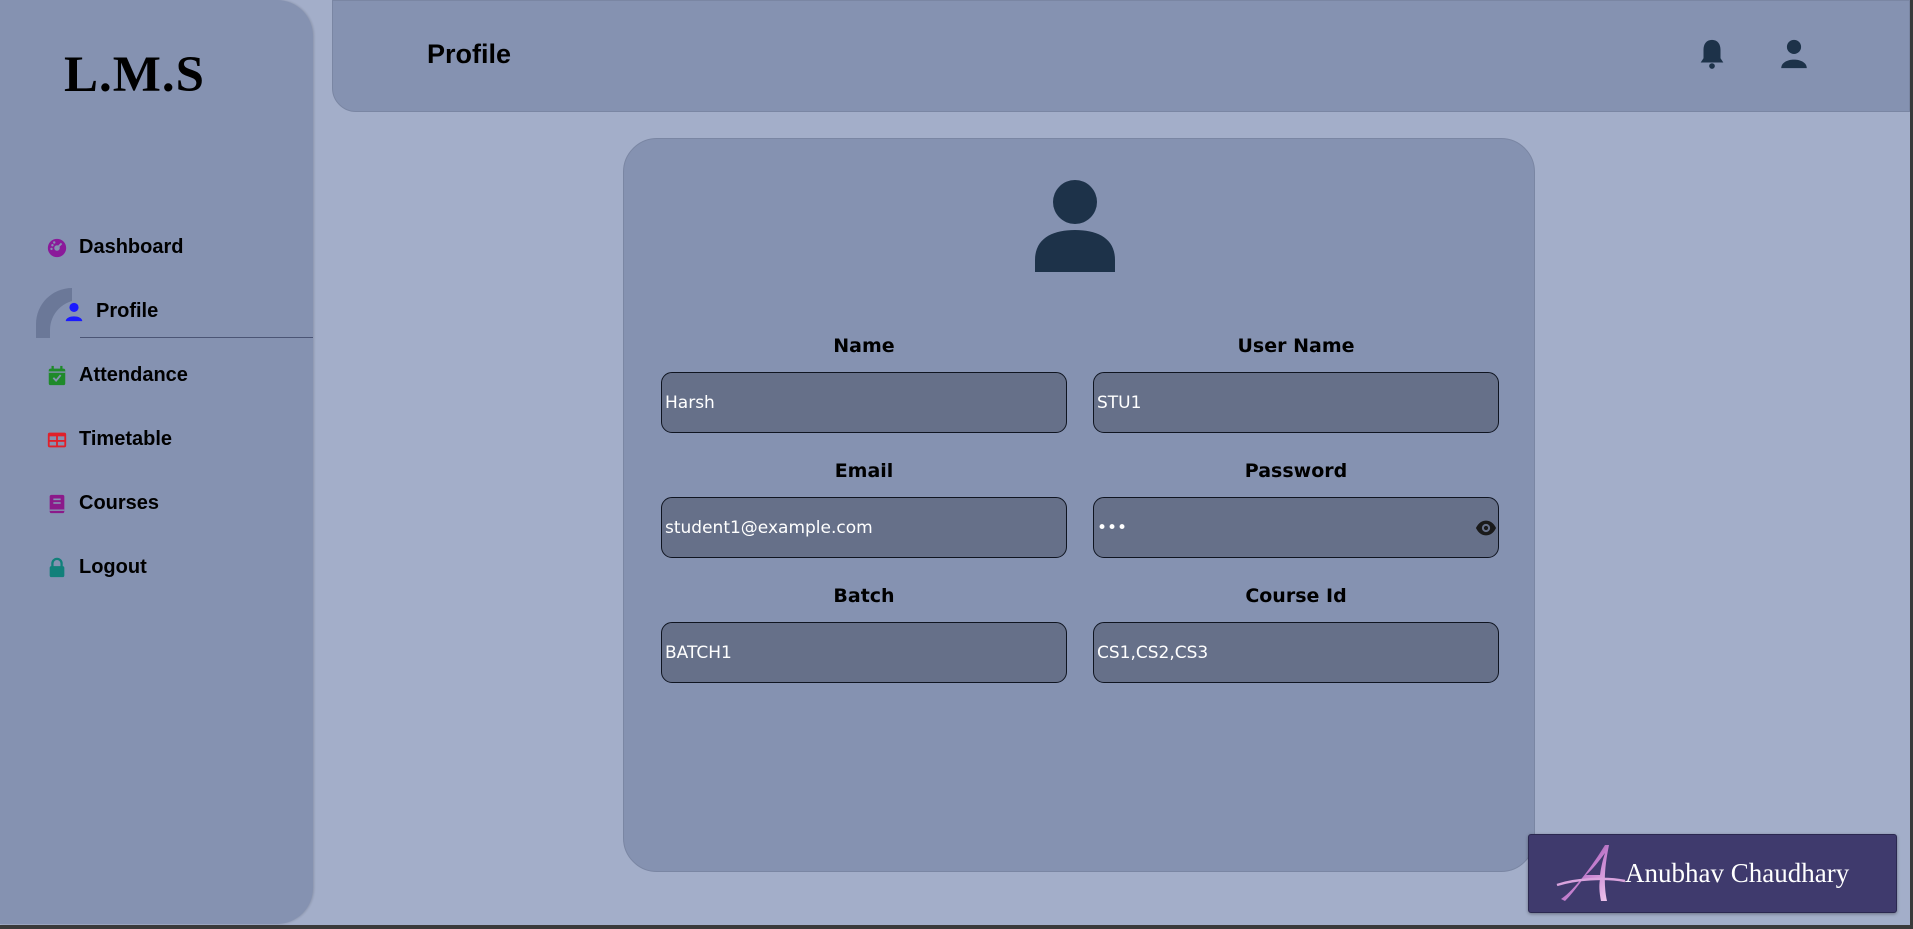 The width and height of the screenshot is (1913, 929). What do you see at coordinates (1296, 652) in the screenshot?
I see `course-id-field` at bounding box center [1296, 652].